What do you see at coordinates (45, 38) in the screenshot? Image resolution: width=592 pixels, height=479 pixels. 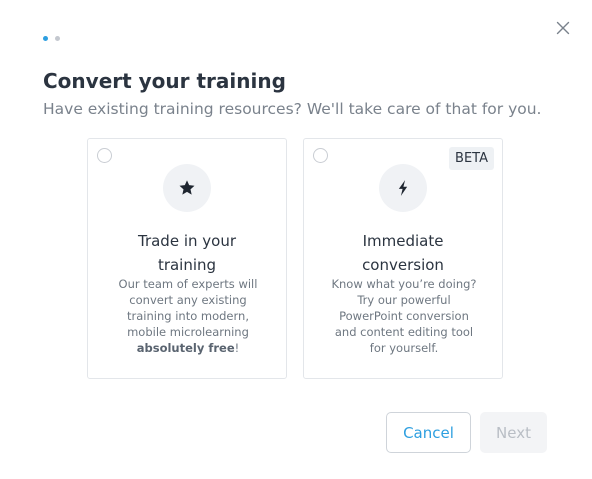 I see `step-dot-active` at bounding box center [45, 38].